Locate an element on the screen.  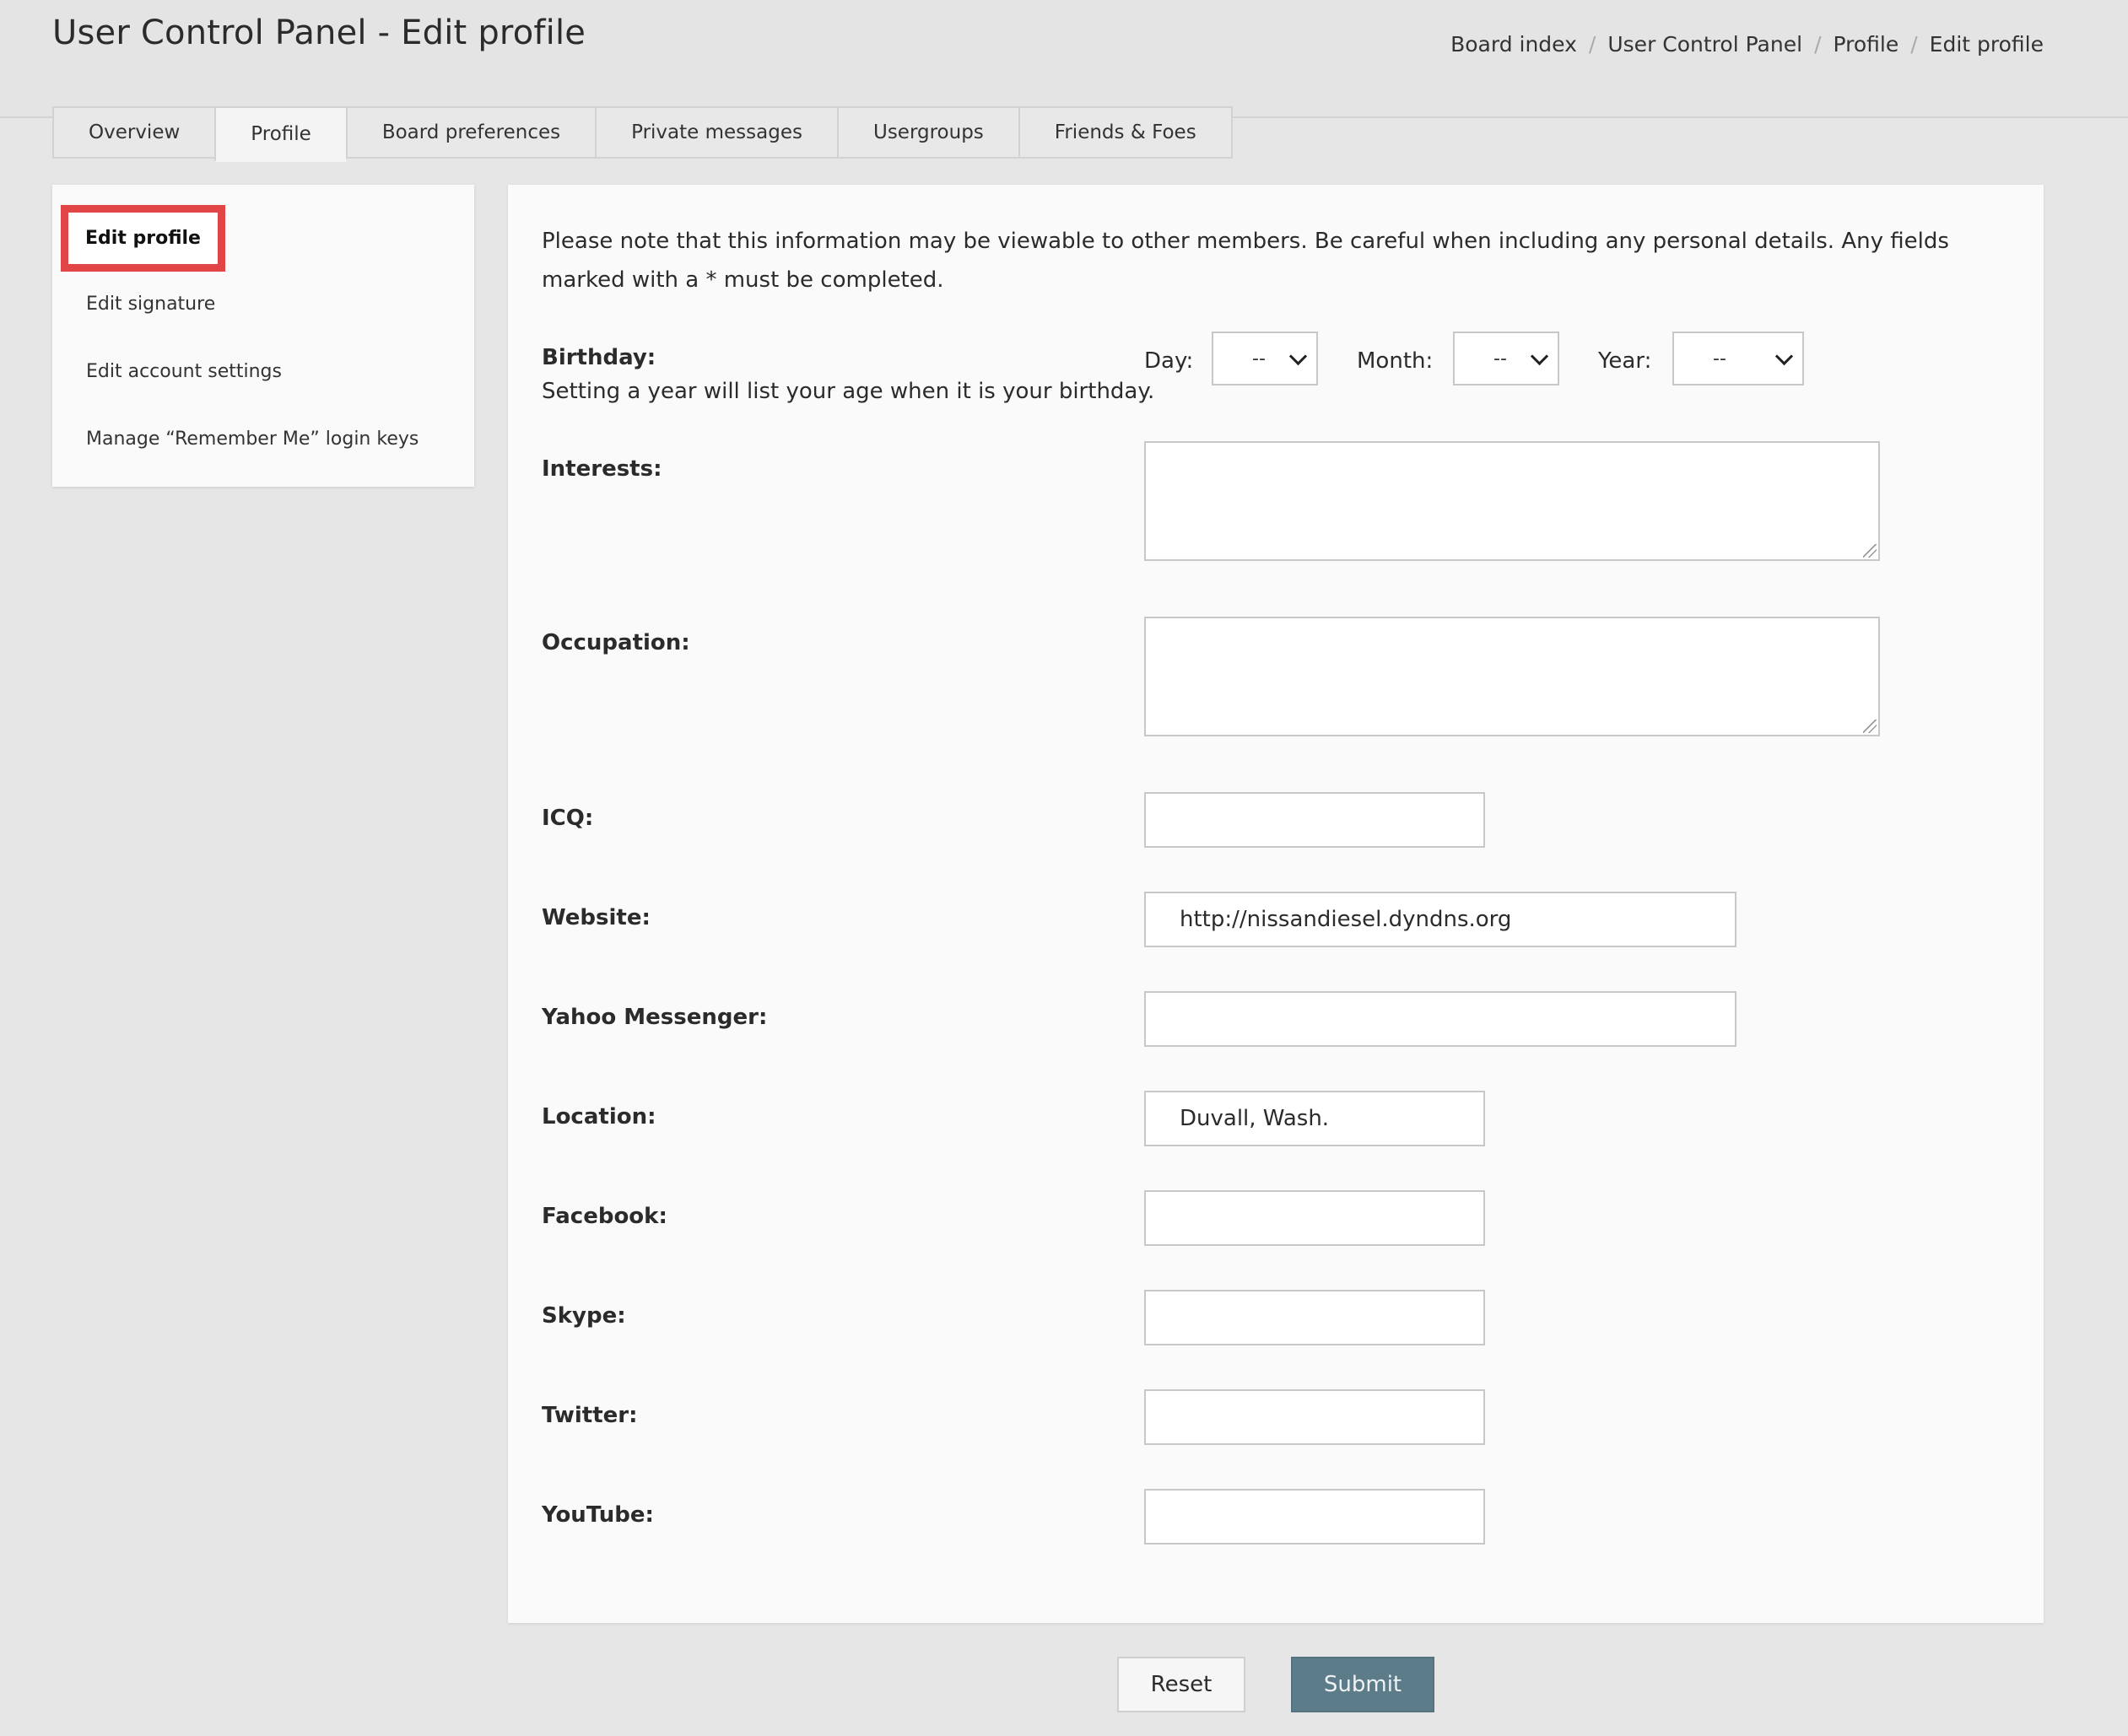
occupation-label: Occupation: is located at coordinates (616, 643).